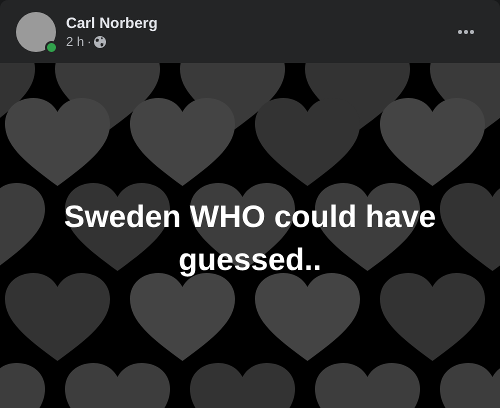 This screenshot has height=408, width=500. What do you see at coordinates (112, 24) in the screenshot?
I see `author-name: Carl Norberg` at bounding box center [112, 24].